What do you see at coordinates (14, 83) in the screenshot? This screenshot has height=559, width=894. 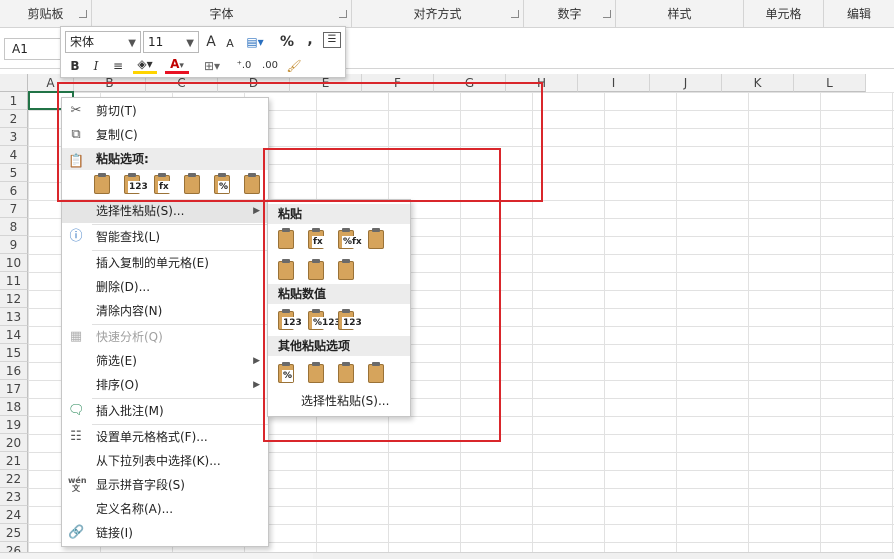 I see `select-all-corner` at bounding box center [14, 83].